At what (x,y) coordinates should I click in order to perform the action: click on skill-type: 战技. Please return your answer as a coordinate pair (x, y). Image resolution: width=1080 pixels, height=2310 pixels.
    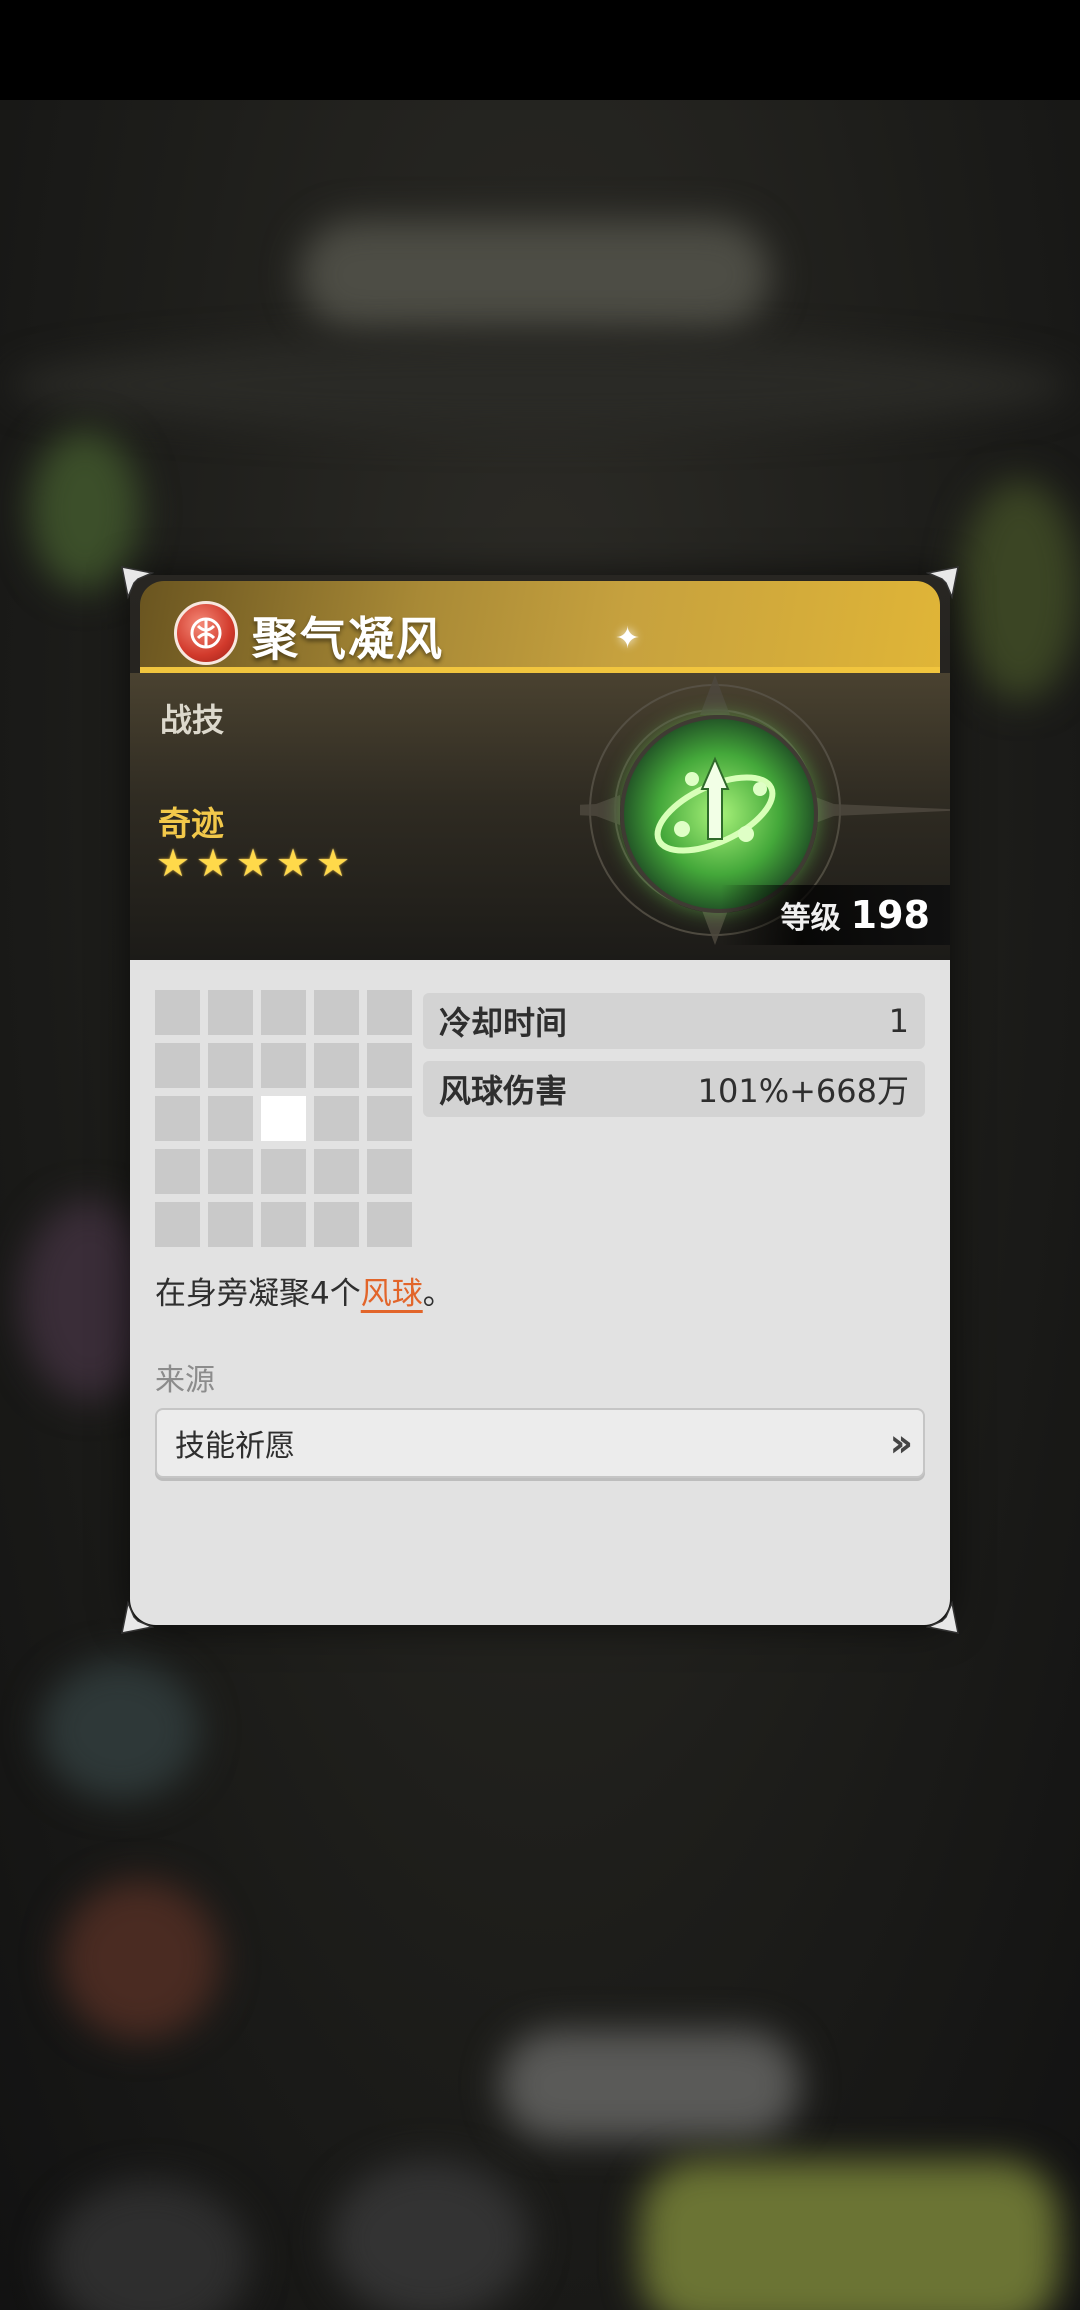
    Looking at the image, I should click on (192, 720).